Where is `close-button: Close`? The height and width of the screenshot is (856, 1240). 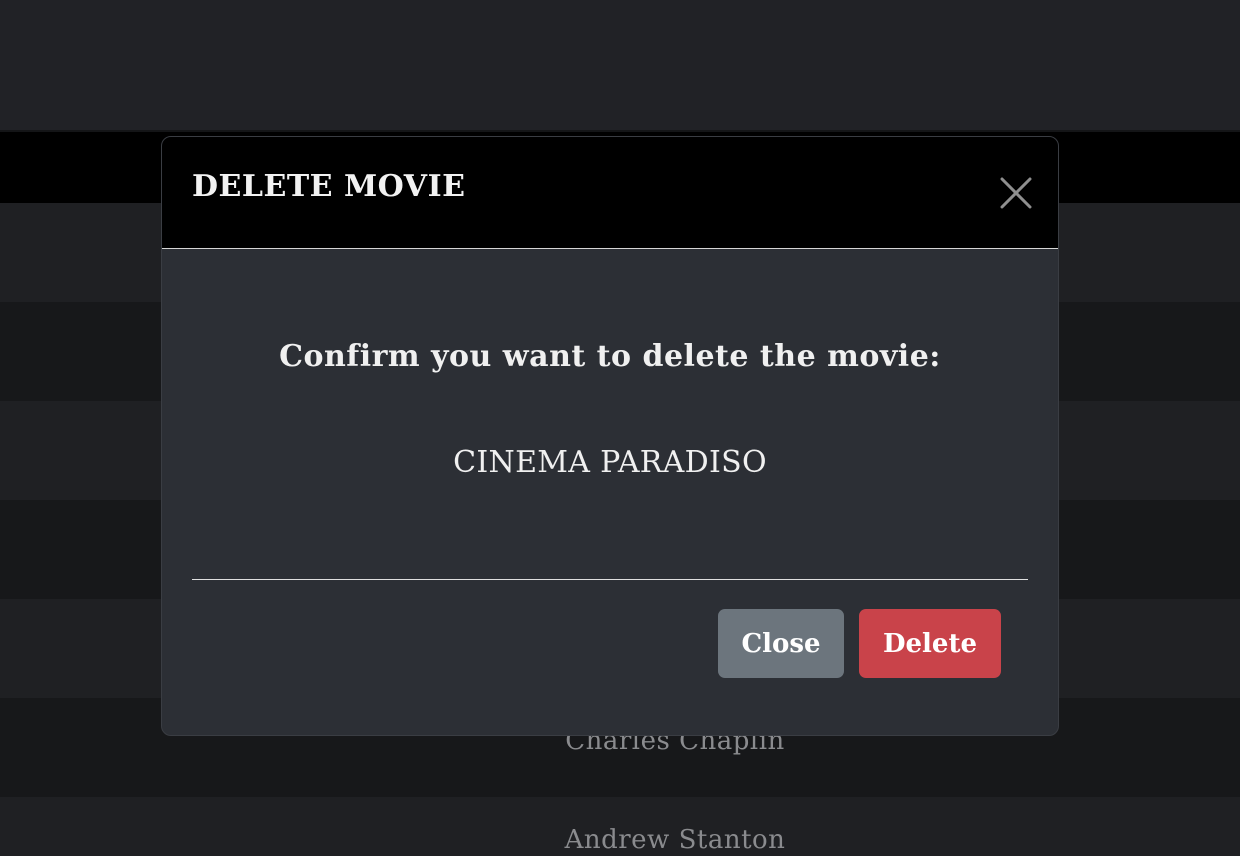 close-button: Close is located at coordinates (781, 643).